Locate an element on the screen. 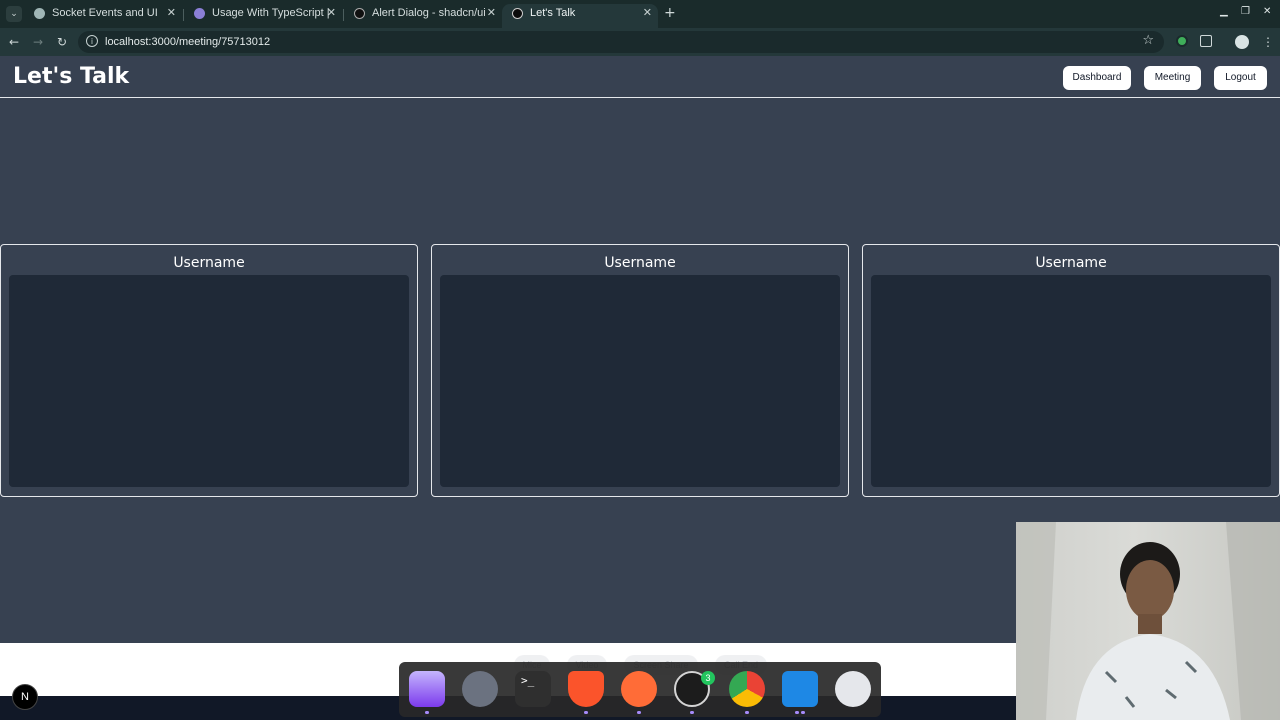  app-header: Let's Talk Dashboard Meeting Logout is located at coordinates (640, 77).